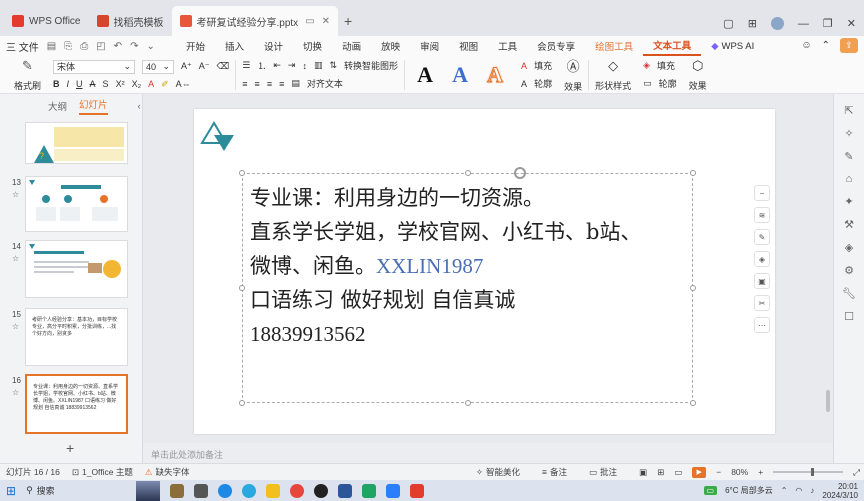 The image size is (864, 501). I want to click on text-effect-label: 效果, so click(573, 86).